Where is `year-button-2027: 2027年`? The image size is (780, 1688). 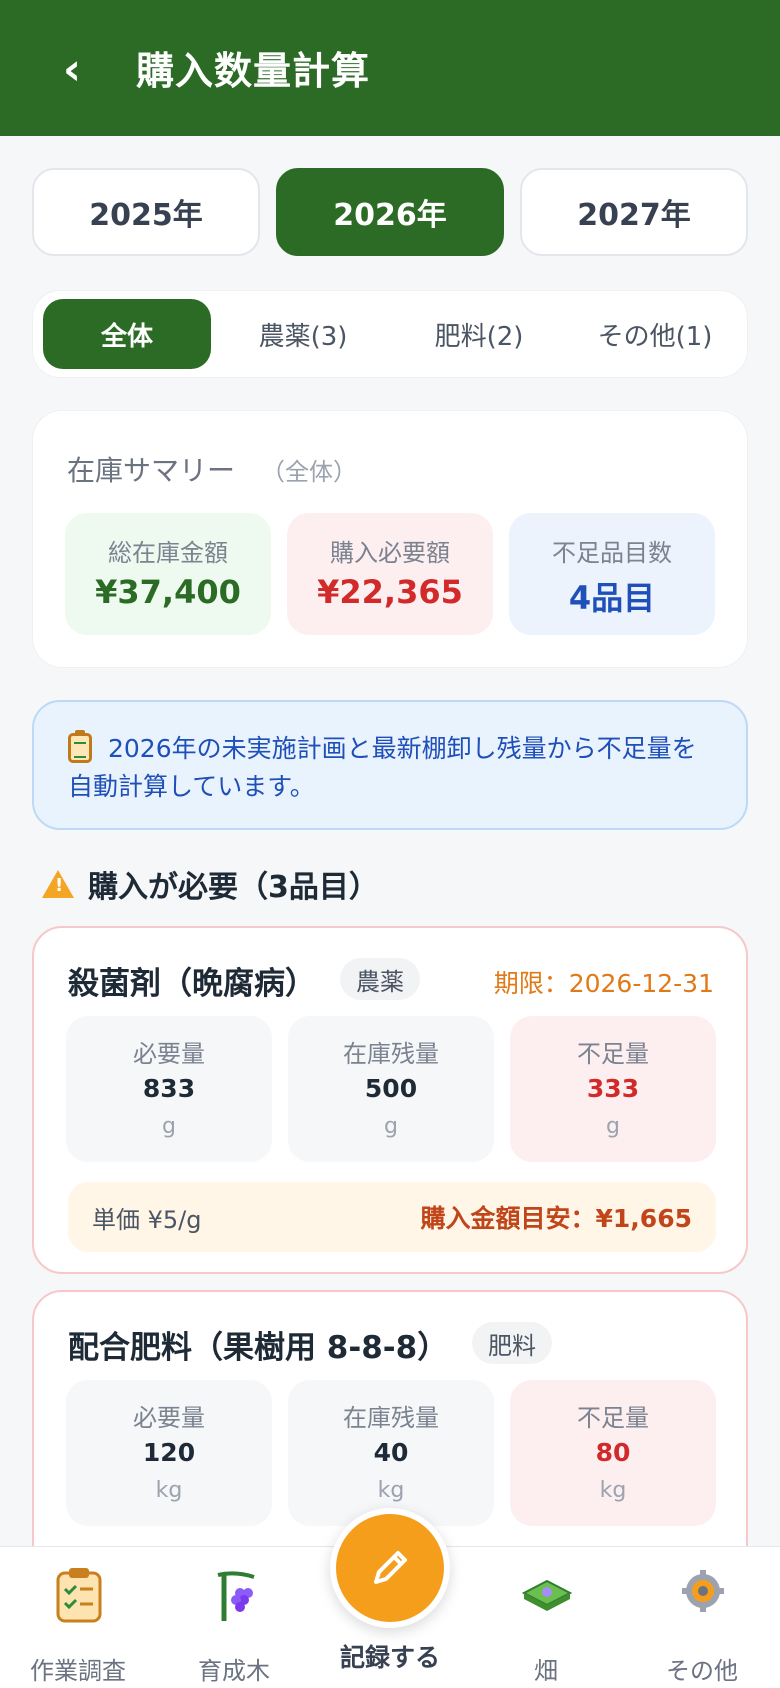 year-button-2027: 2027年 is located at coordinates (634, 212).